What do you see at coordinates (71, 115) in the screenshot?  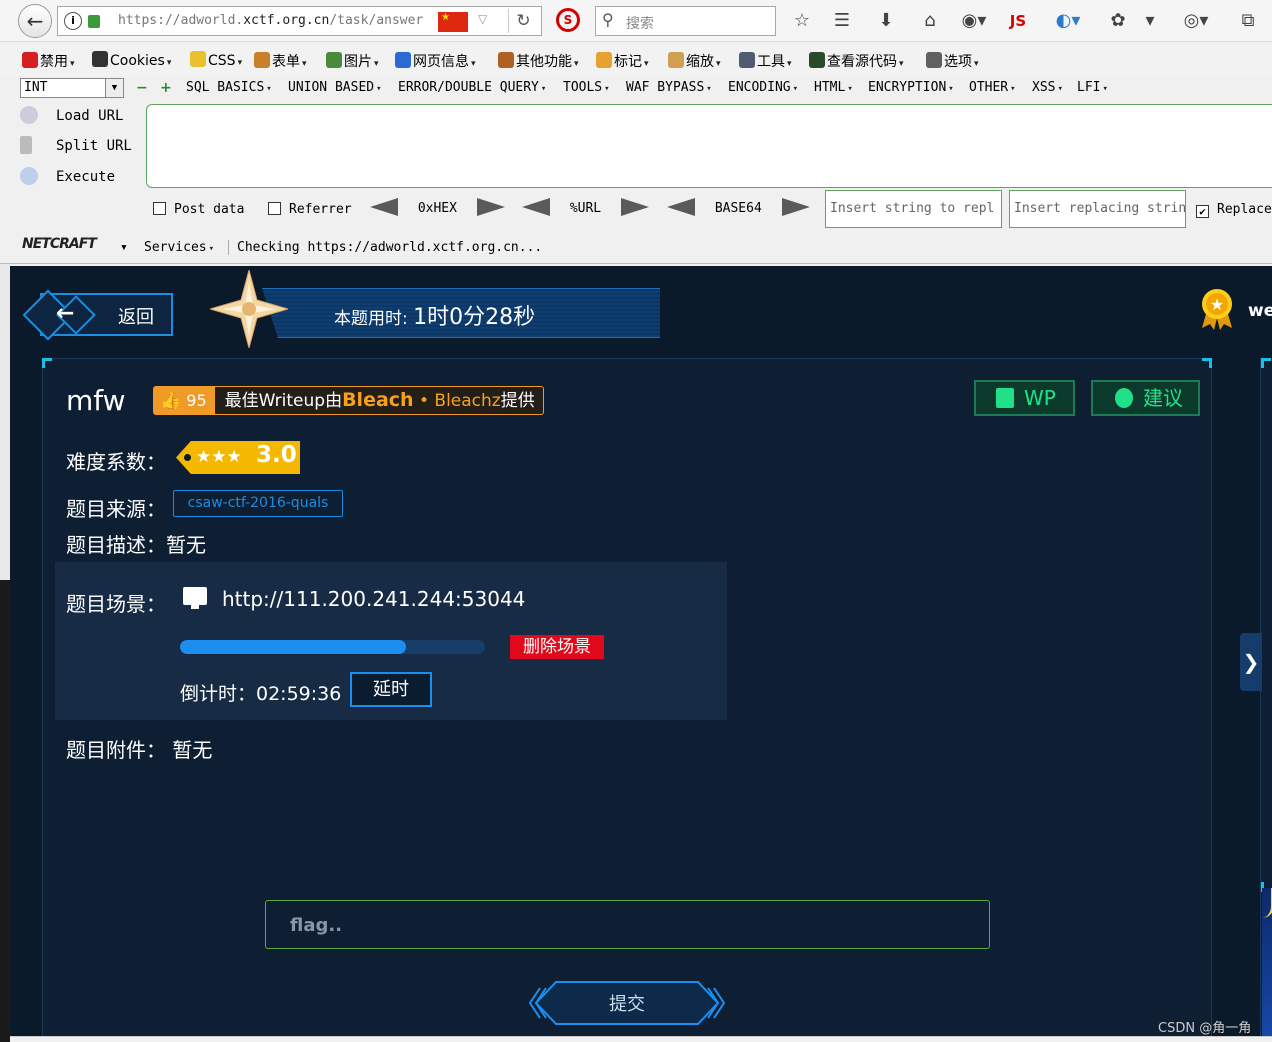 I see `load-url-button: Load URL` at bounding box center [71, 115].